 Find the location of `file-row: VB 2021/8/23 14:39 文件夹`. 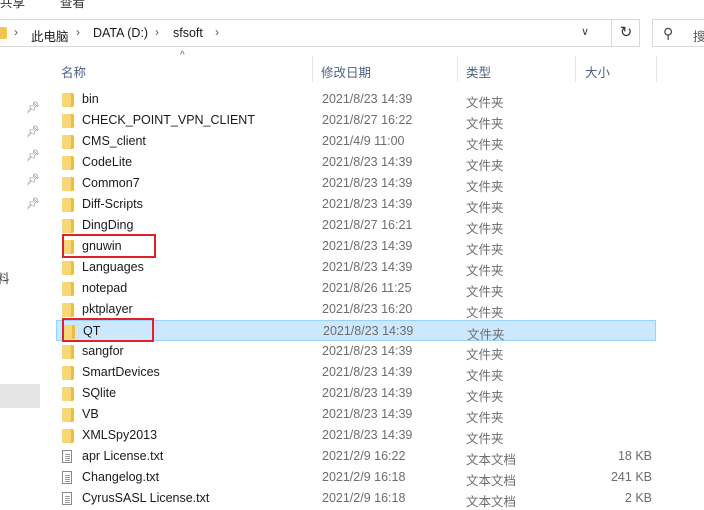

file-row: VB 2021/8/23 14:39 文件夹 is located at coordinates (356, 414).